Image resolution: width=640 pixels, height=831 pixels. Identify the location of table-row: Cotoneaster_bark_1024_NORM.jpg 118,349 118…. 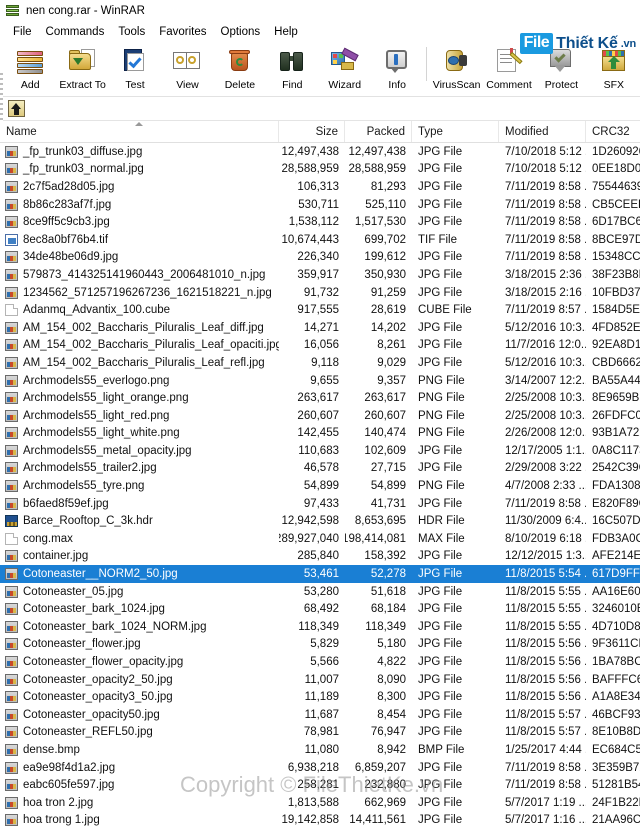
(320, 627).